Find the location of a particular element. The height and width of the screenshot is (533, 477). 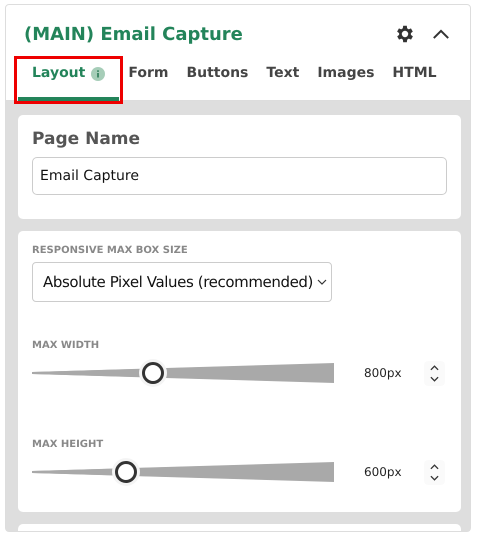

page-name-field: Email Capture is located at coordinates (239, 176).